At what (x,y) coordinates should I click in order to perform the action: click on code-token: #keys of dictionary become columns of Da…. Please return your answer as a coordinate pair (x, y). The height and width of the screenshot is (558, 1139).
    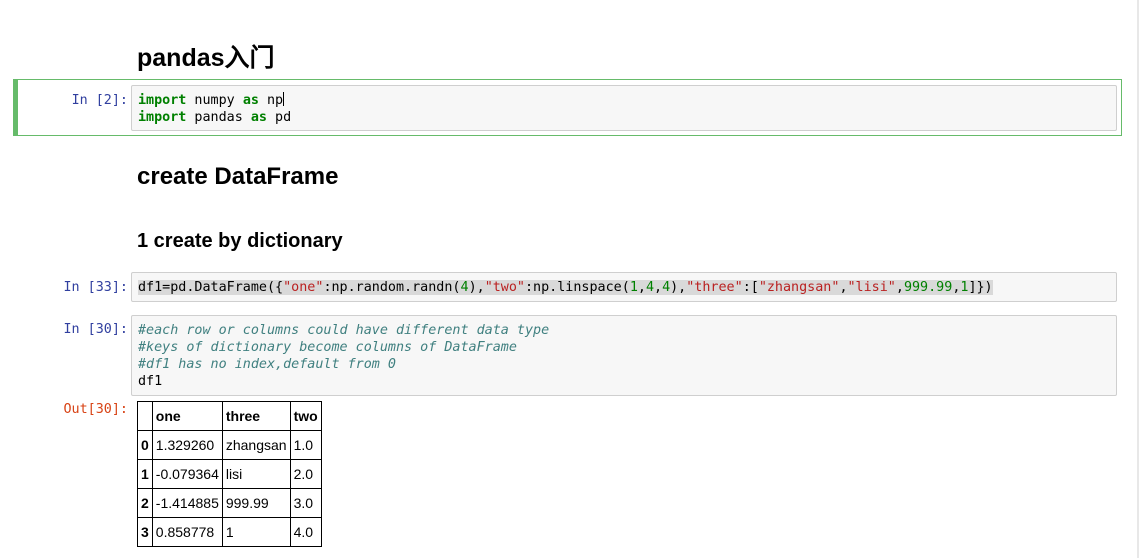
    Looking at the image, I should click on (327, 347).